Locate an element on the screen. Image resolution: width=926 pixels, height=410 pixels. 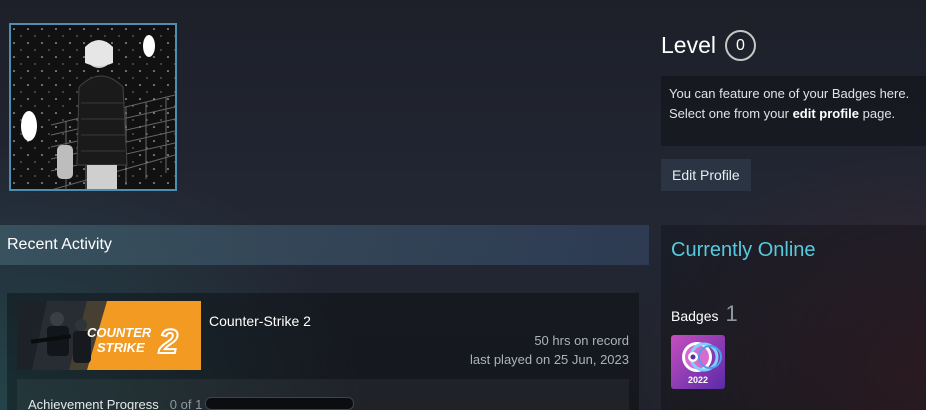
achievement-progress: Achievement Progress 0 of 1 is located at coordinates (323, 394).